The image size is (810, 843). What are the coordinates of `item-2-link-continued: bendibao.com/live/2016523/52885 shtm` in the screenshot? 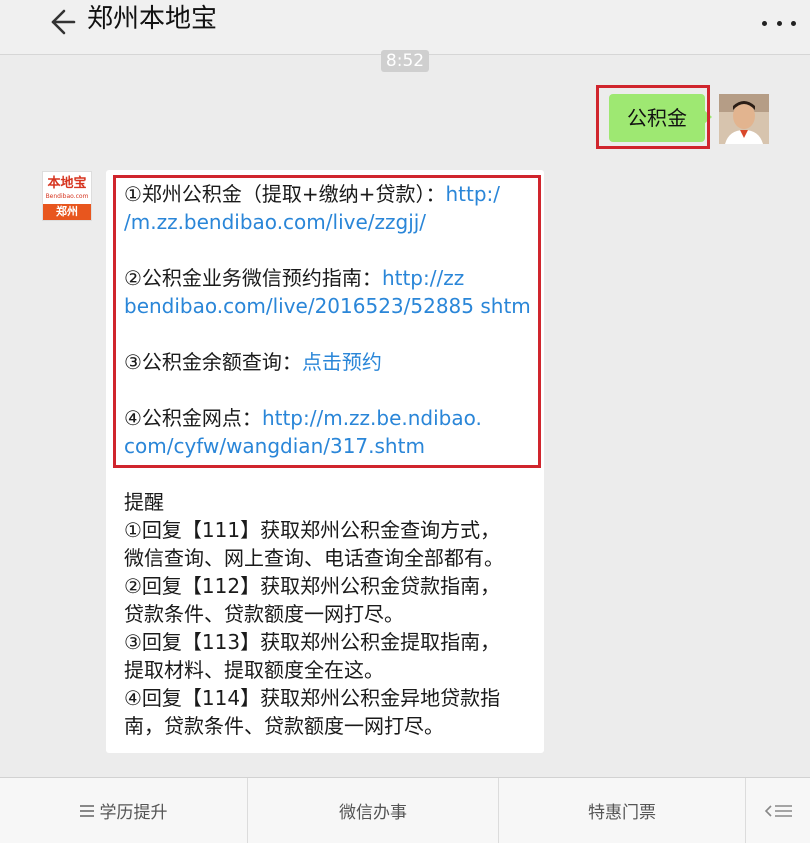 It's located at (327, 306).